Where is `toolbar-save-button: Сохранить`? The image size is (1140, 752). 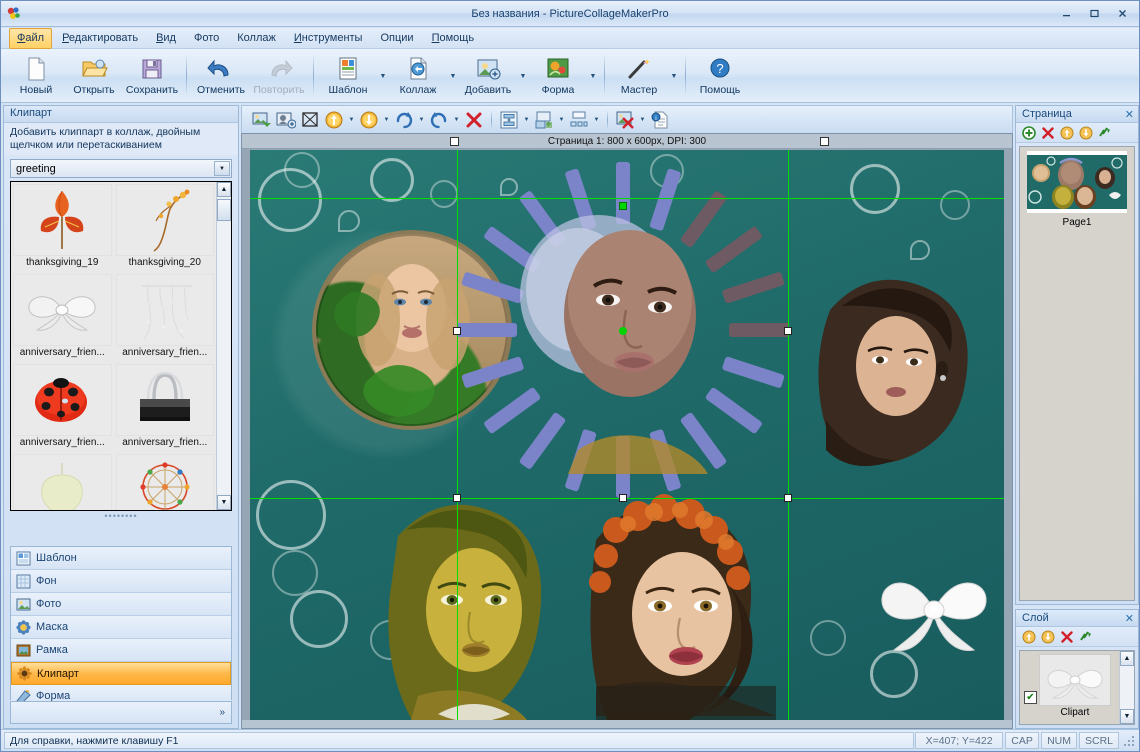 toolbar-save-button: Сохранить is located at coordinates (152, 76).